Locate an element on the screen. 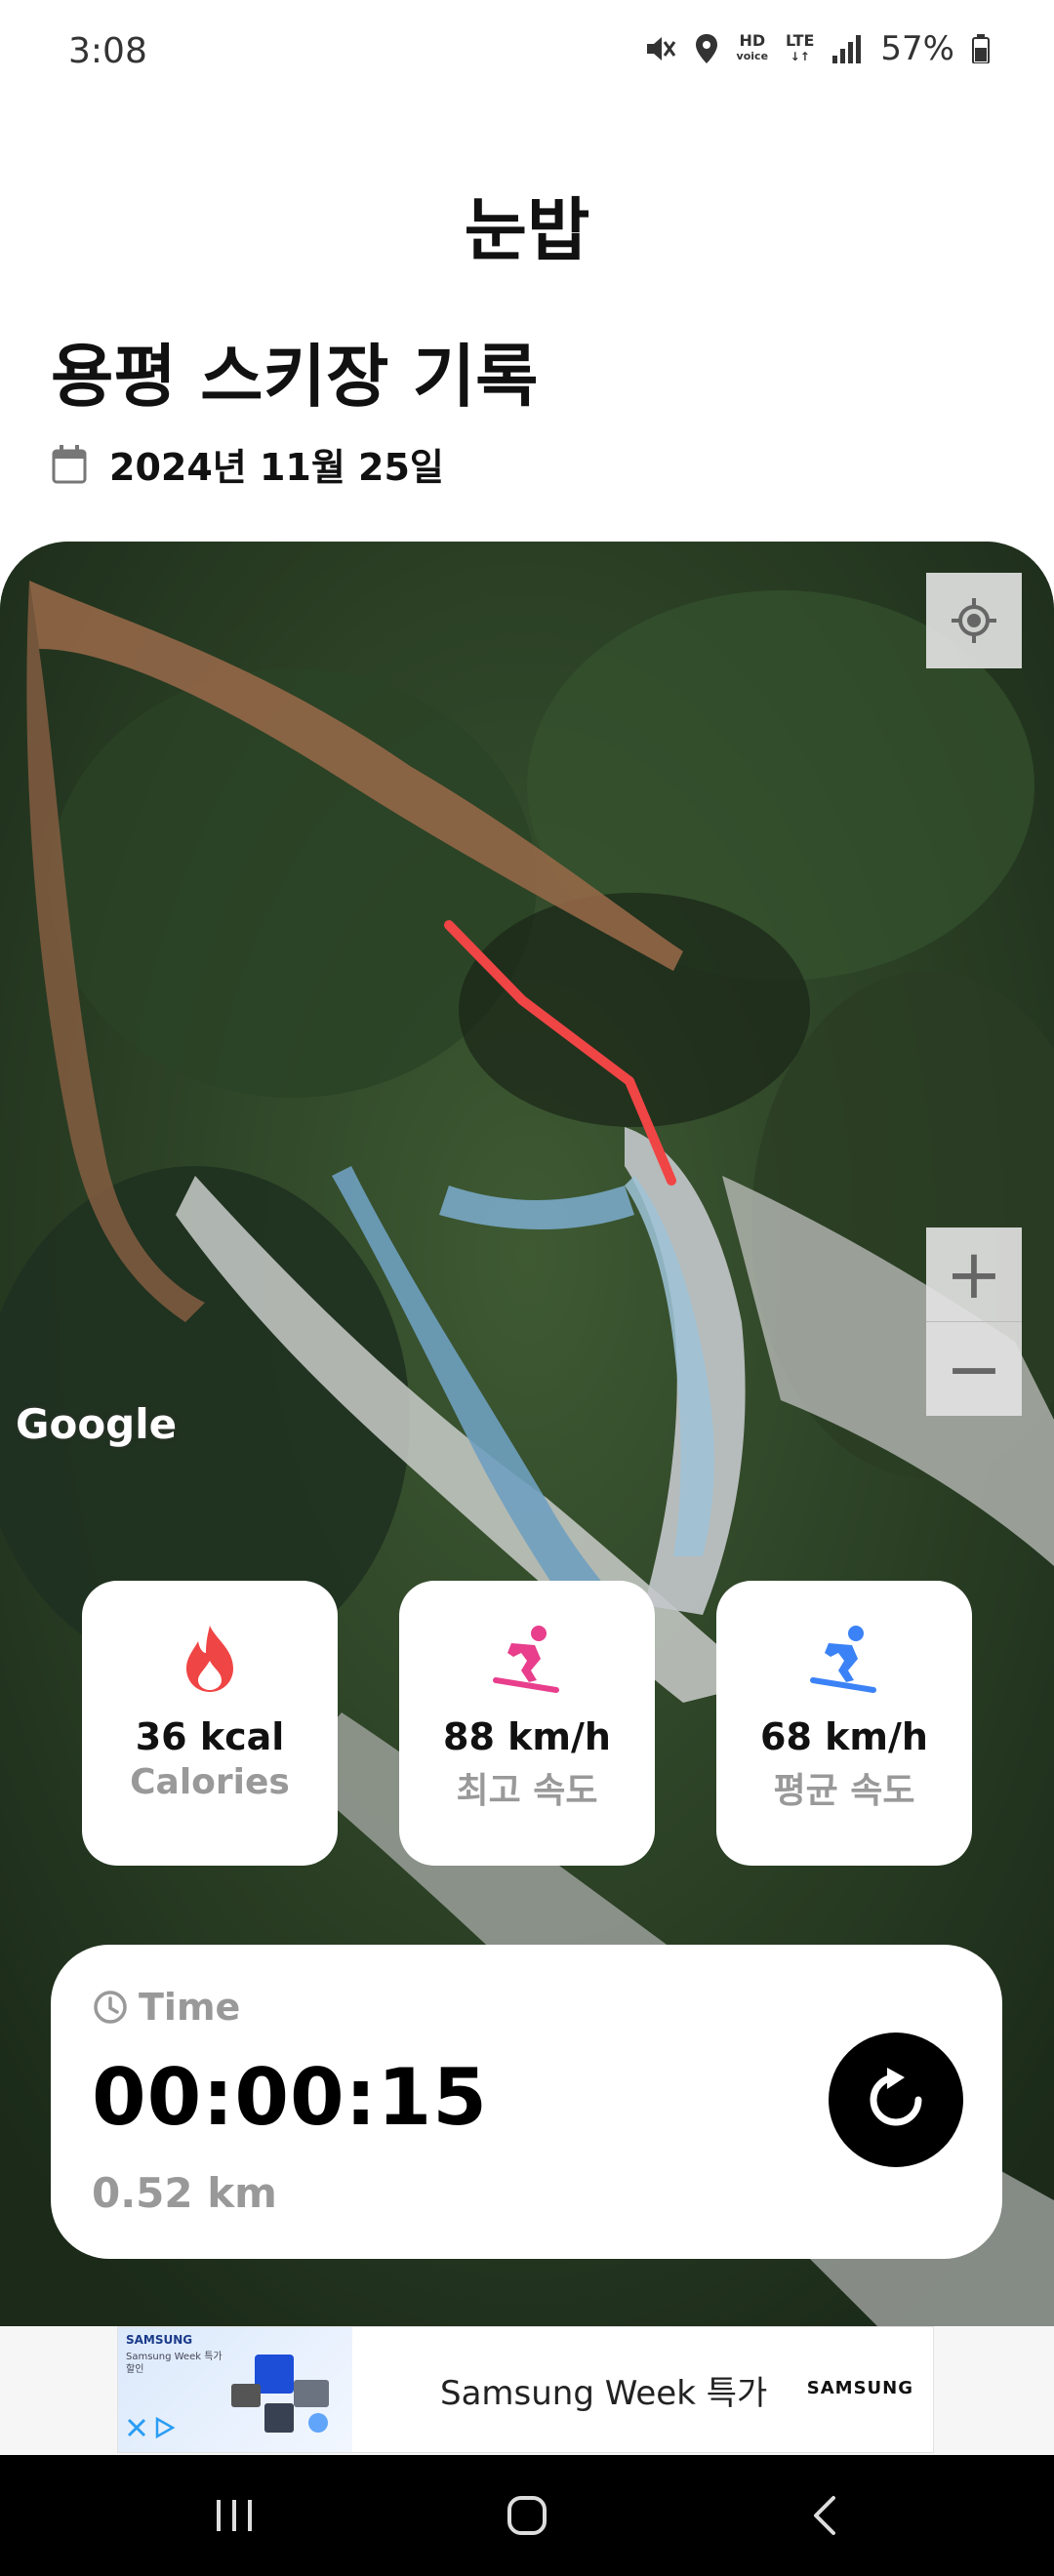 This screenshot has width=1054, height=2576. calories-value: 36 kcal is located at coordinates (210, 1736).